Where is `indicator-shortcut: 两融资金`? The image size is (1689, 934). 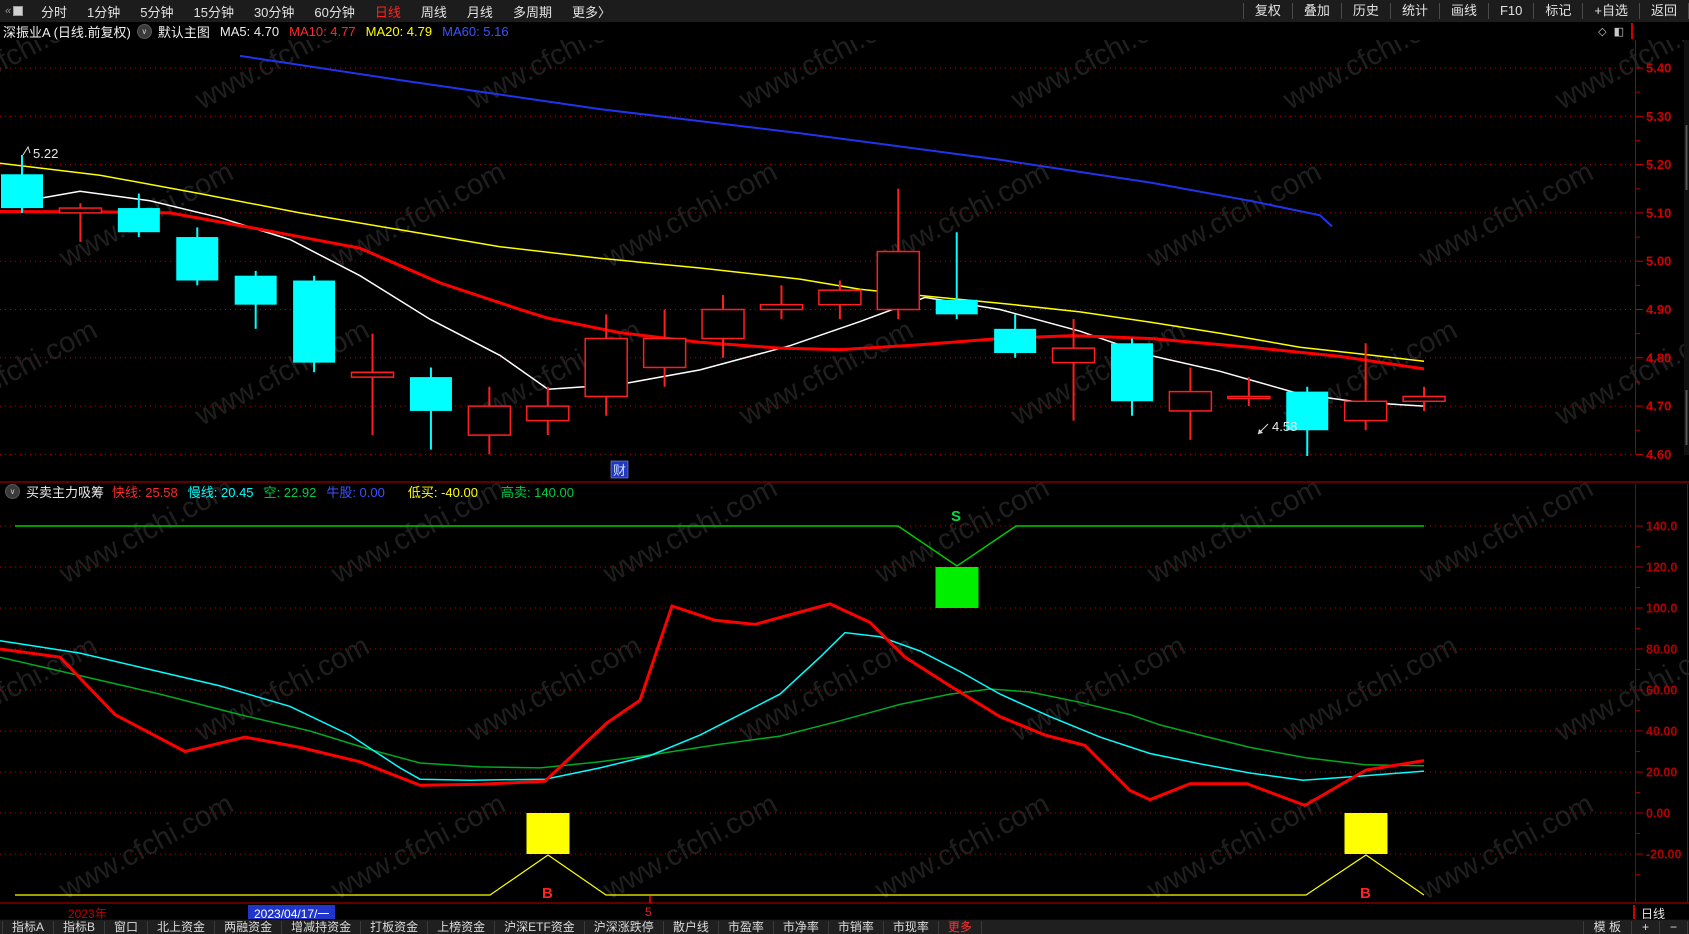
indicator-shortcut: 两融资金 is located at coordinates (249, 927).